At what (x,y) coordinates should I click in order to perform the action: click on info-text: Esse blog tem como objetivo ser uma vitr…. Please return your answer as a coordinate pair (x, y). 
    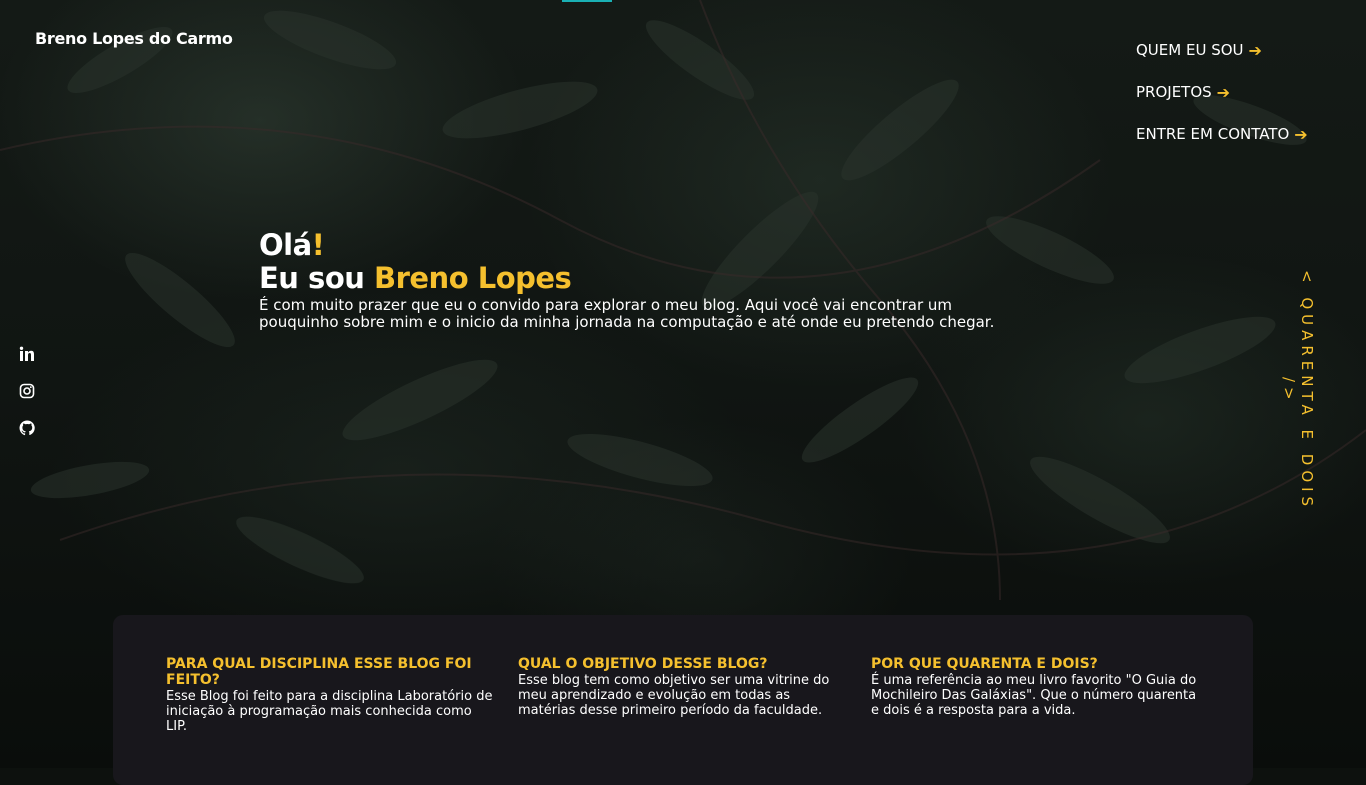
    Looking at the image, I should click on (674, 695).